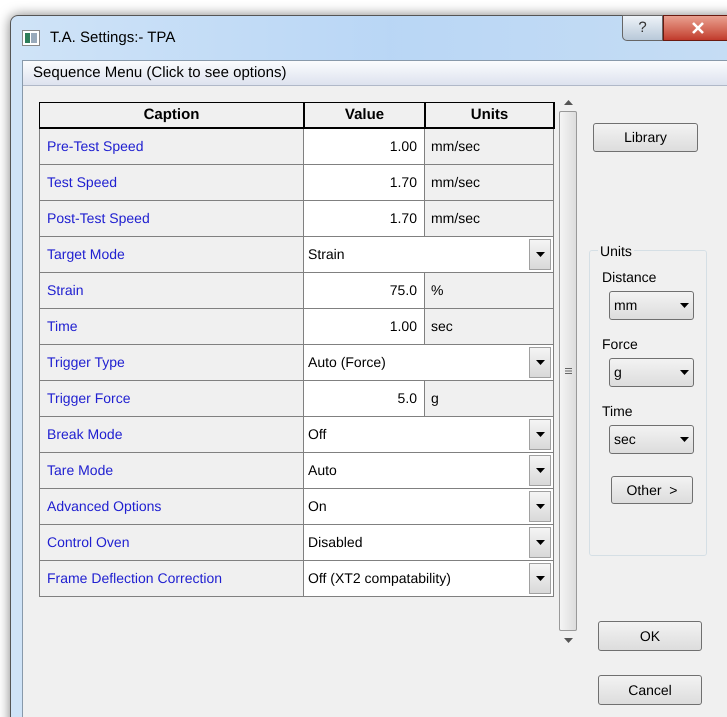  Describe the element at coordinates (429, 255) in the screenshot. I see `value-dropdown: Strain` at that location.